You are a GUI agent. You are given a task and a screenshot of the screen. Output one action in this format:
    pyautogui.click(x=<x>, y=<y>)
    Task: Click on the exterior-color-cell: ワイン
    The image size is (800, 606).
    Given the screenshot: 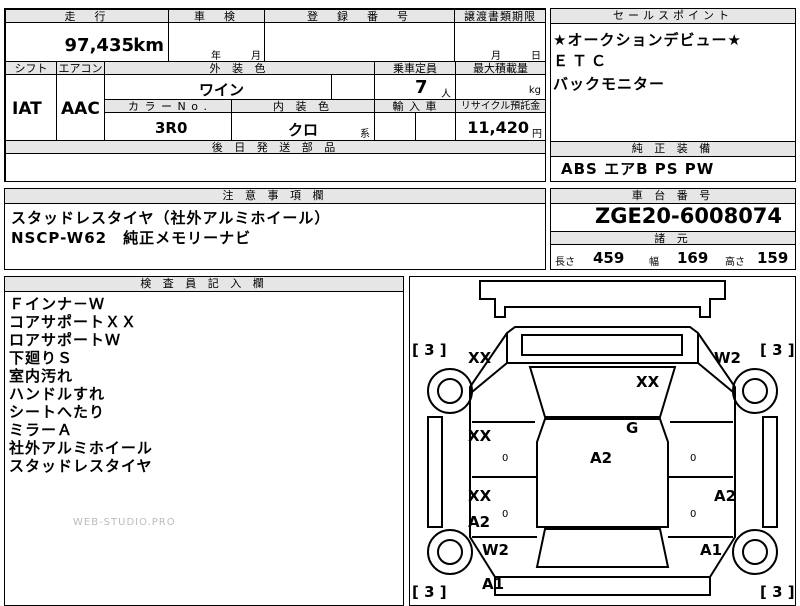 What is the action you would take?
    pyautogui.click(x=218, y=87)
    